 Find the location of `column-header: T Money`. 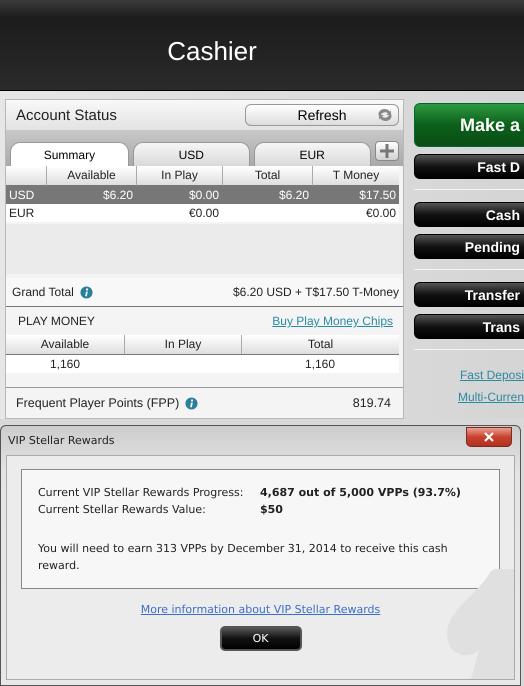

column-header: T Money is located at coordinates (355, 176).